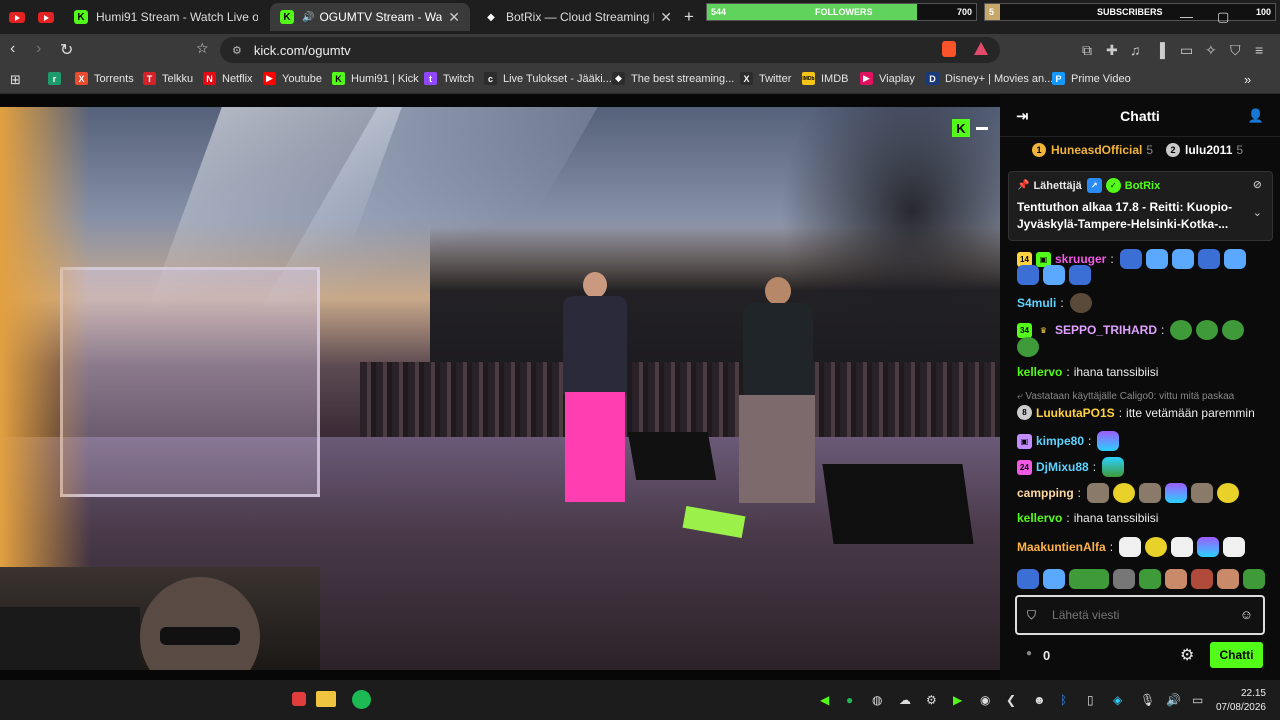  I want to click on address-bar: ⚙ kick.com/ogumtv, so click(610, 50).